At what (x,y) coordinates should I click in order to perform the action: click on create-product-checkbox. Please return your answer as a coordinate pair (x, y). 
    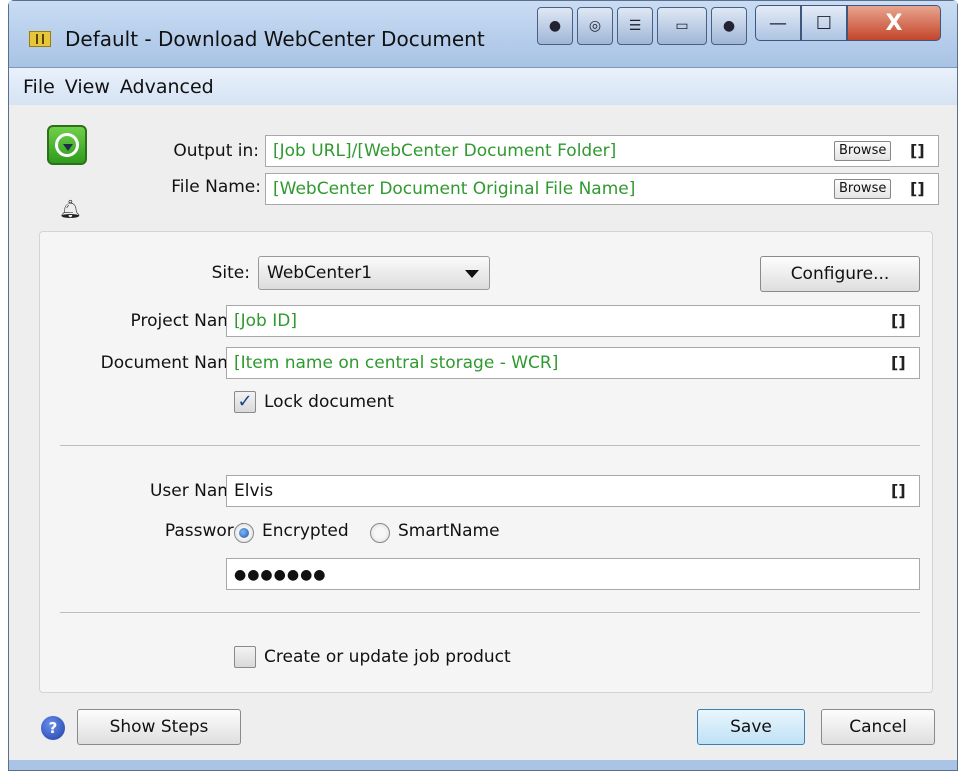
    Looking at the image, I should click on (245, 657).